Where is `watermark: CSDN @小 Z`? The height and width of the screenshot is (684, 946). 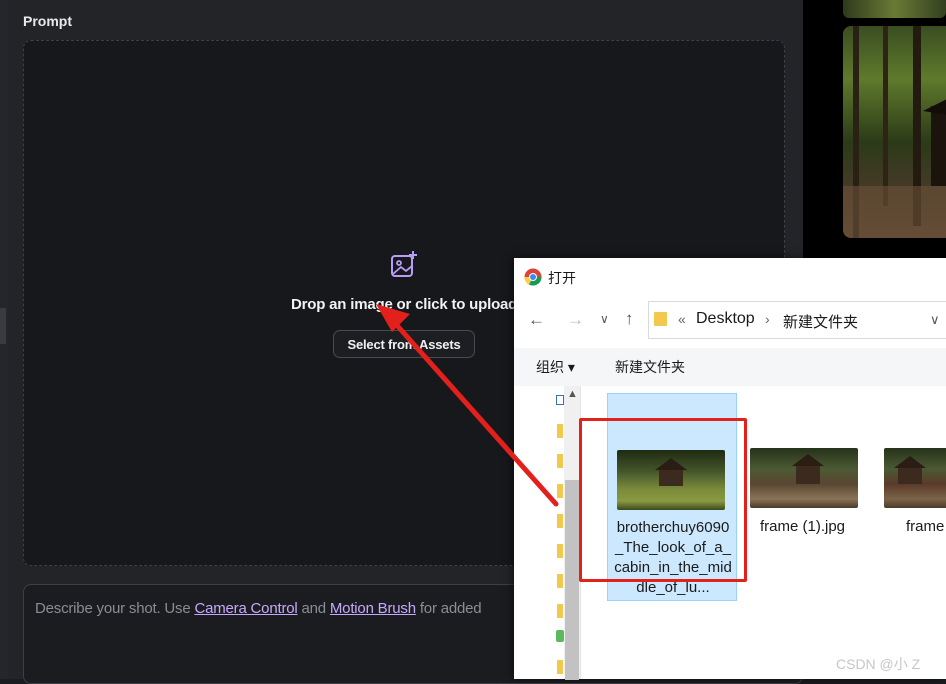 watermark: CSDN @小 Z is located at coordinates (878, 664).